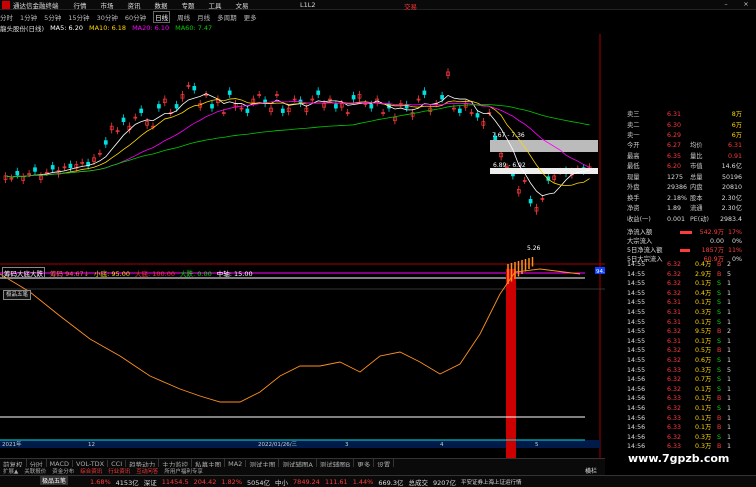 The height and width of the screenshot is (487, 756). Describe the element at coordinates (736, 114) in the screenshot. I see `quote-value2: 8万` at that location.